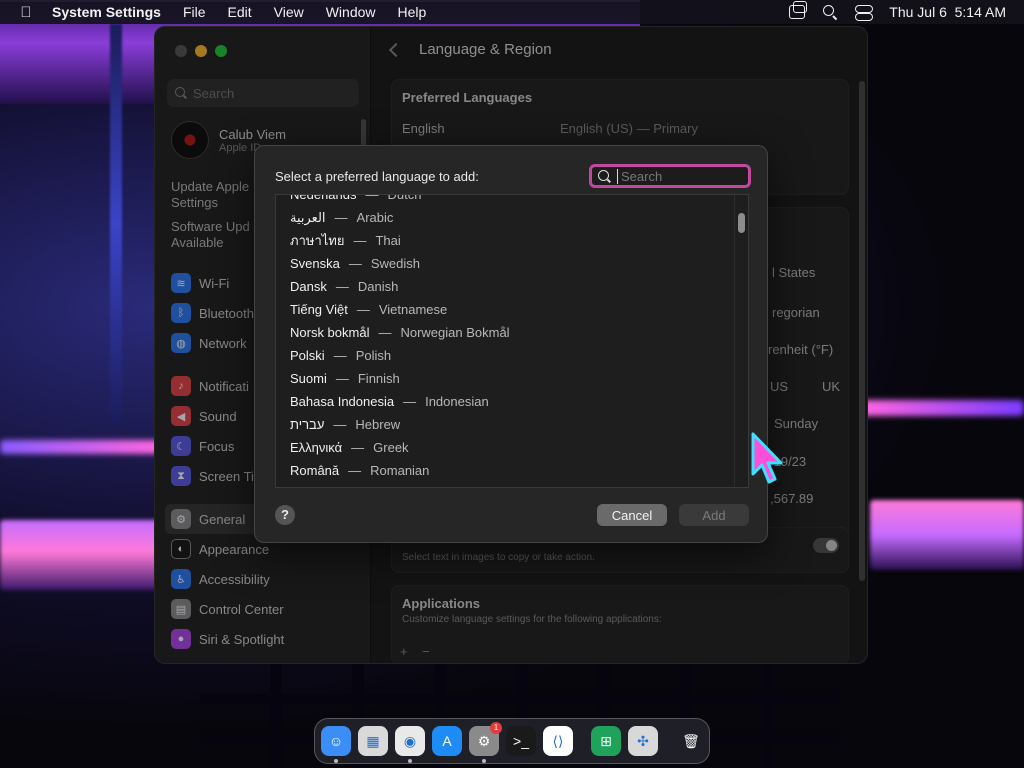  What do you see at coordinates (455, 332) in the screenshot?
I see `language-english-name: Norwegian Bokmål` at bounding box center [455, 332].